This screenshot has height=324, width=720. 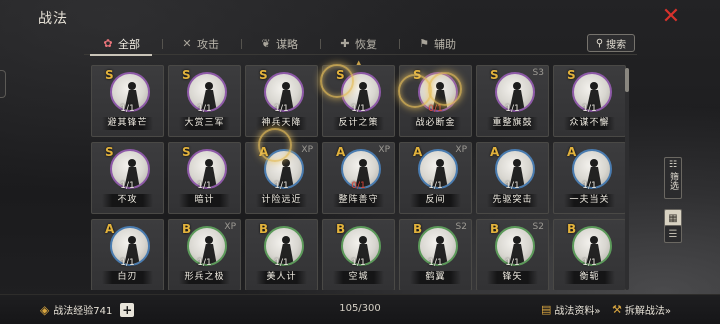 What do you see at coordinates (129, 44) in the screenshot?
I see `tab-label: 全部` at bounding box center [129, 44].